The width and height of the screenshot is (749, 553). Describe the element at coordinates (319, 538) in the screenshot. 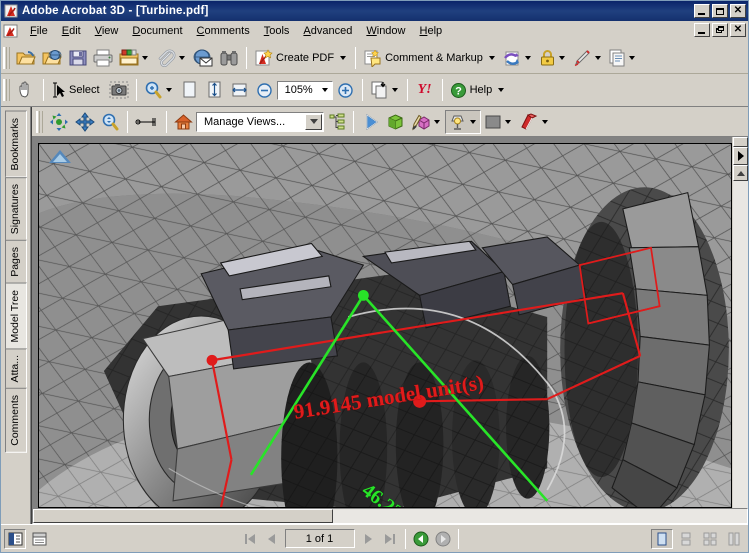

I see `page-number-box: 1 of 1` at that location.